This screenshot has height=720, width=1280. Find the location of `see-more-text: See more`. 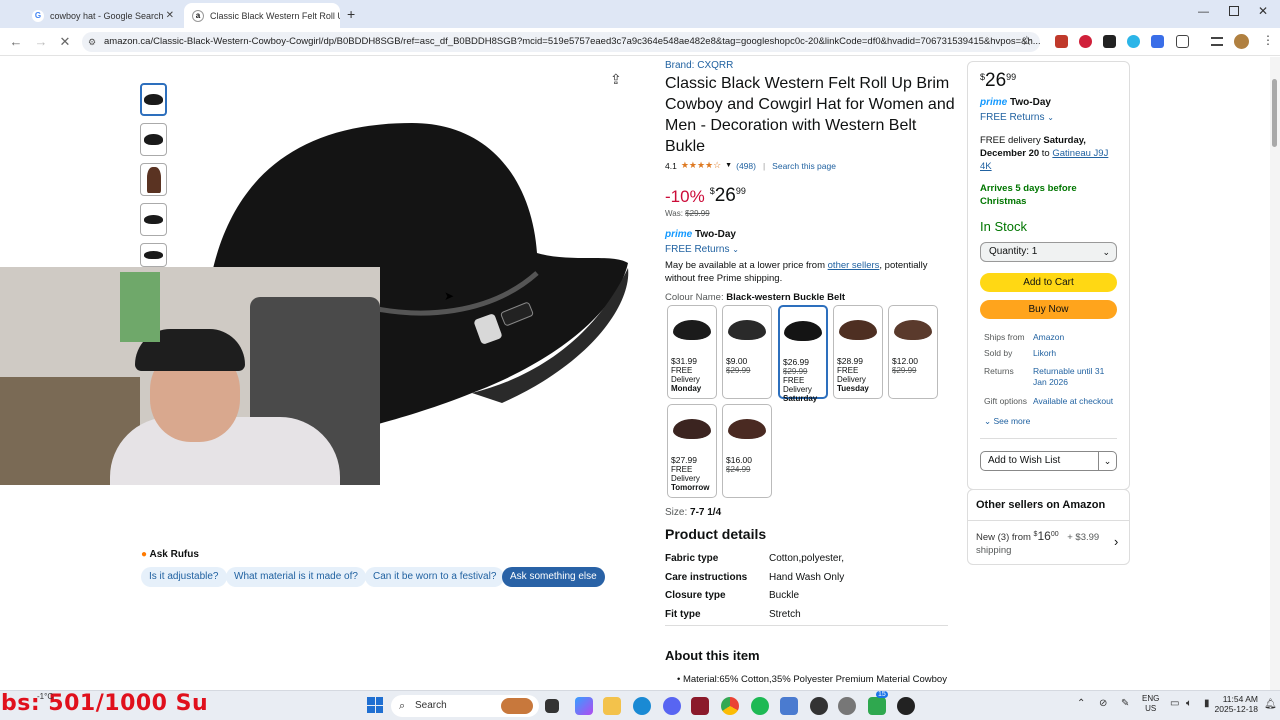

see-more-text: See more is located at coordinates (1012, 421).